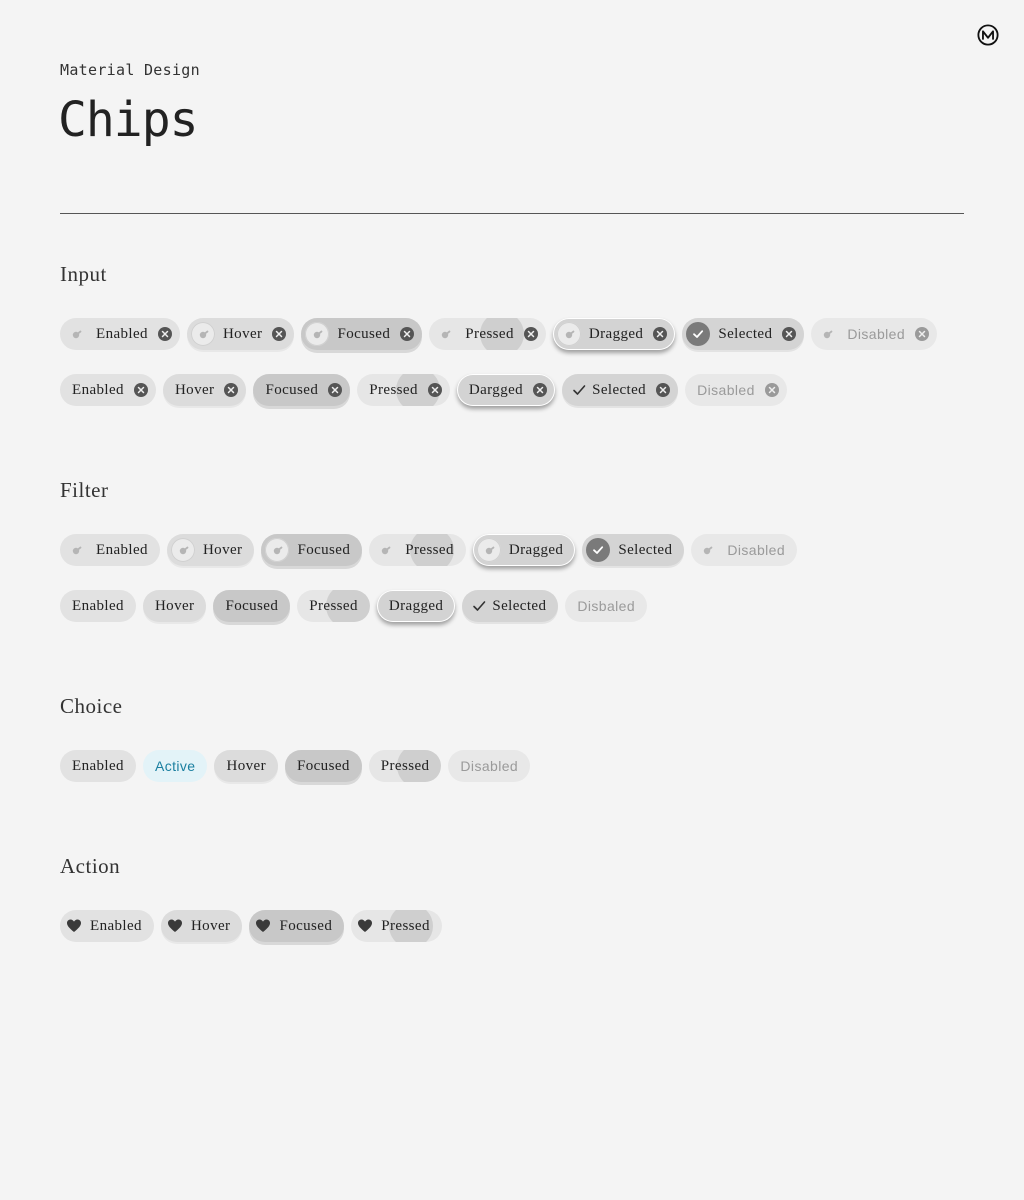 Image resolution: width=1024 pixels, height=1200 pixels. I want to click on chip-label: Dragged, so click(616, 333).